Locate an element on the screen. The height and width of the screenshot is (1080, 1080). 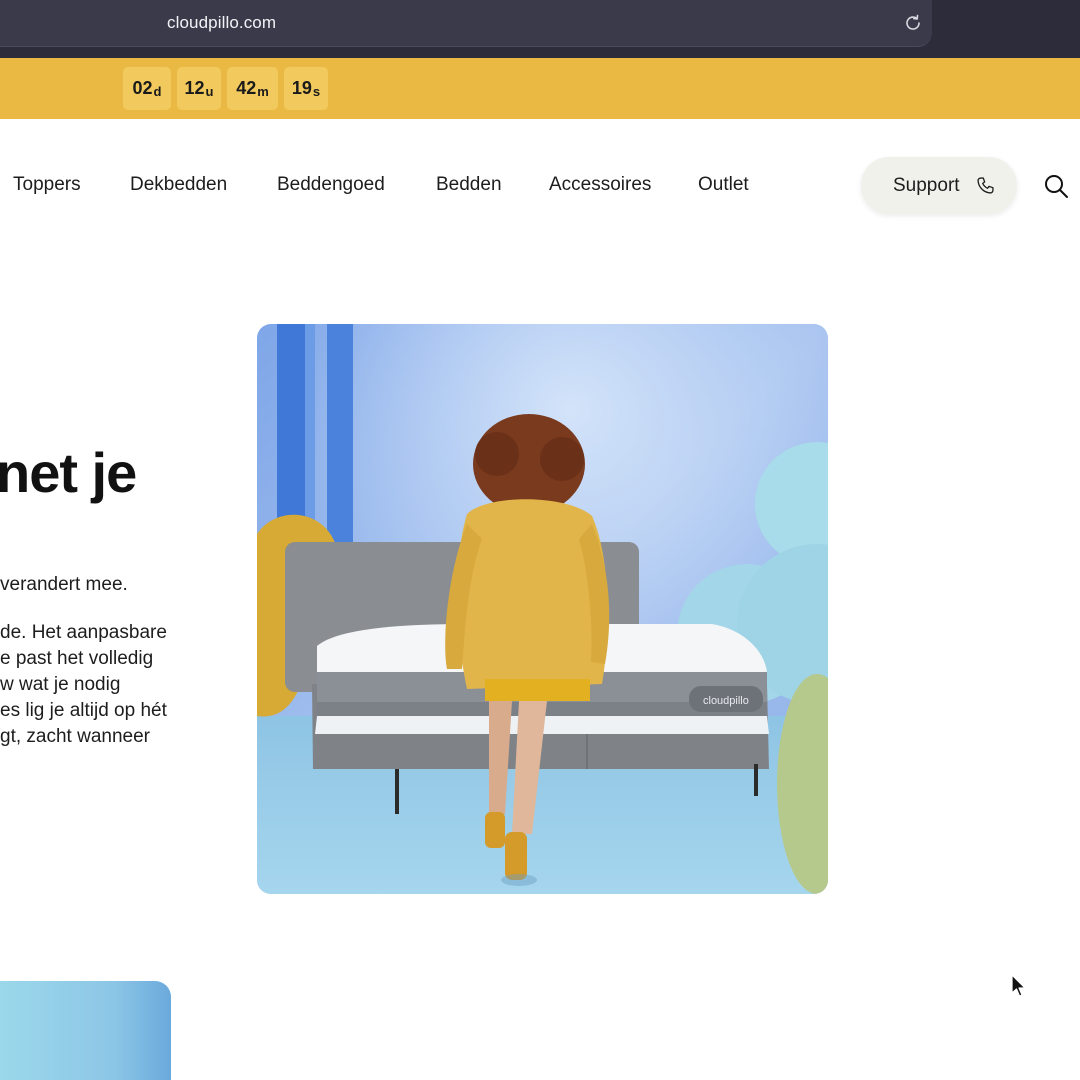
hero-body-line: de. Het aanpasbare is located at coordinates (83, 632).